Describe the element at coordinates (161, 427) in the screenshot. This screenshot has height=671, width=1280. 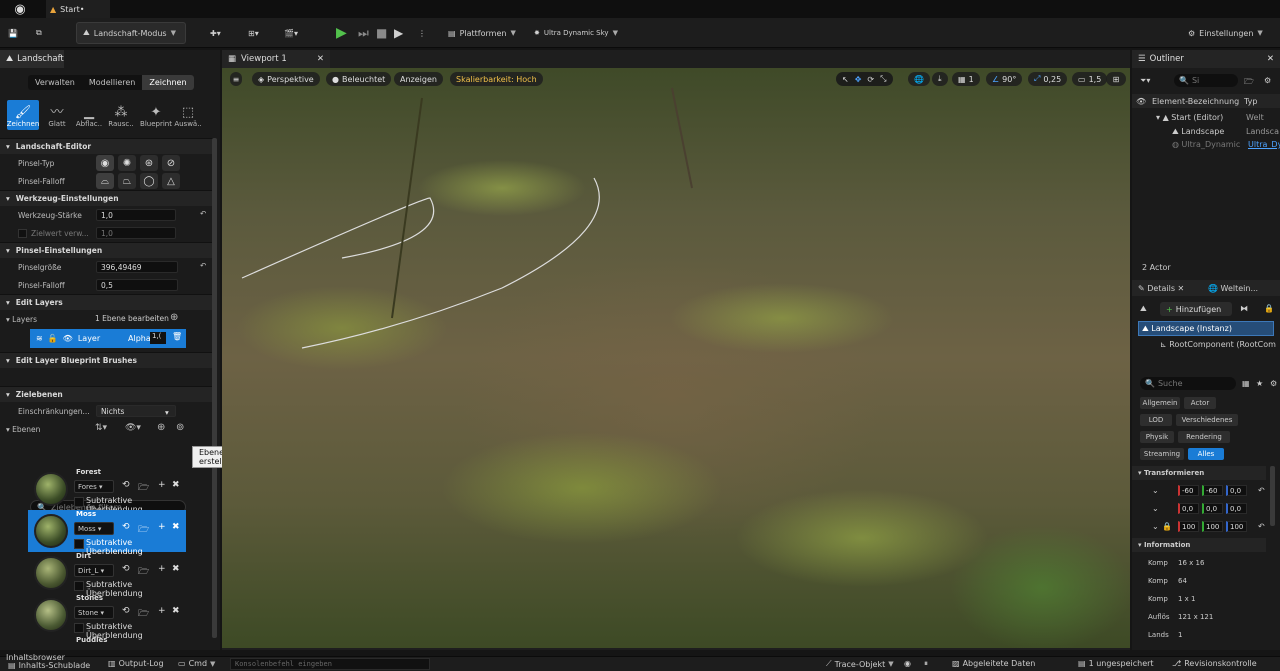
I see `add-target-layer-icon: ⊕` at that location.